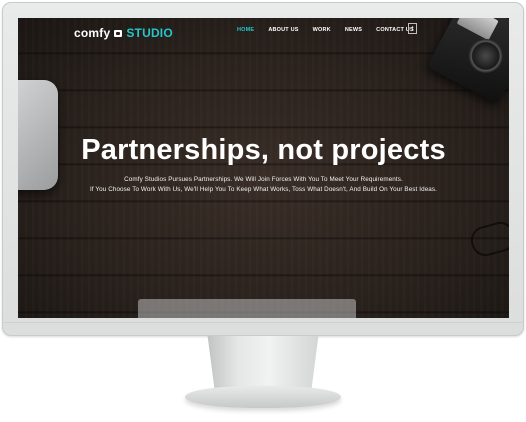  Describe the element at coordinates (92, 33) in the screenshot. I see `logo-text: comfy` at that location.